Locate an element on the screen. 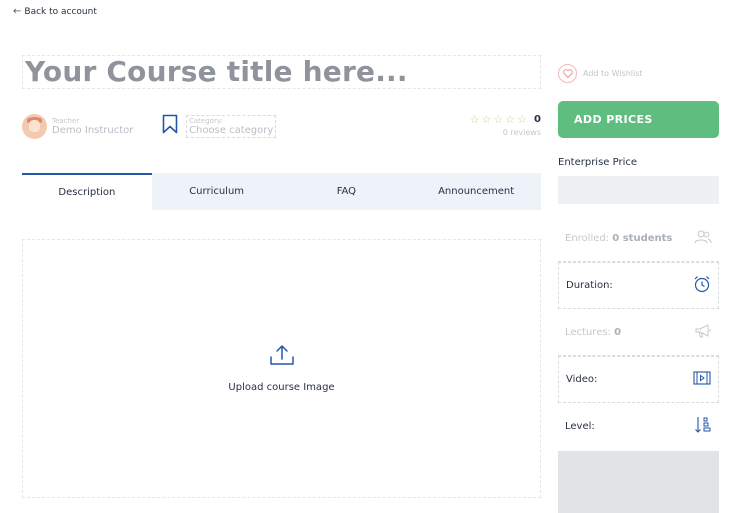 This screenshot has height=513, width=750. teacher-info: Teacher Demo Instructor is located at coordinates (77, 126).